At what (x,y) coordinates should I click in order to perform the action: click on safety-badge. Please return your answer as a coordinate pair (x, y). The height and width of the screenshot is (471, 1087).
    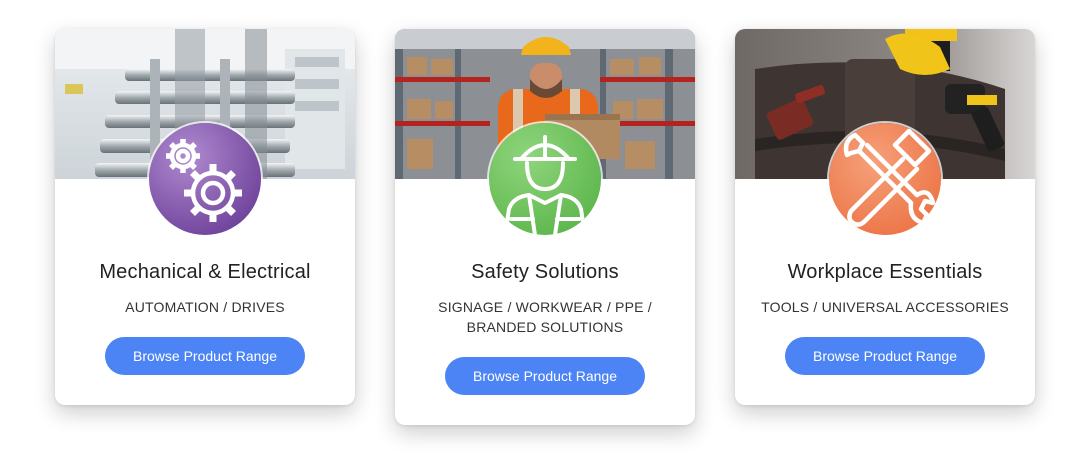
    Looking at the image, I should click on (545, 179).